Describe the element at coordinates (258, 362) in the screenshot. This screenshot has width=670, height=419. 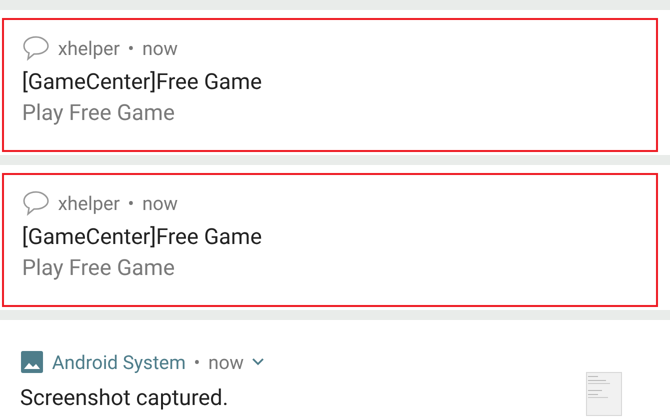
I see `chevron-down-icon` at that location.